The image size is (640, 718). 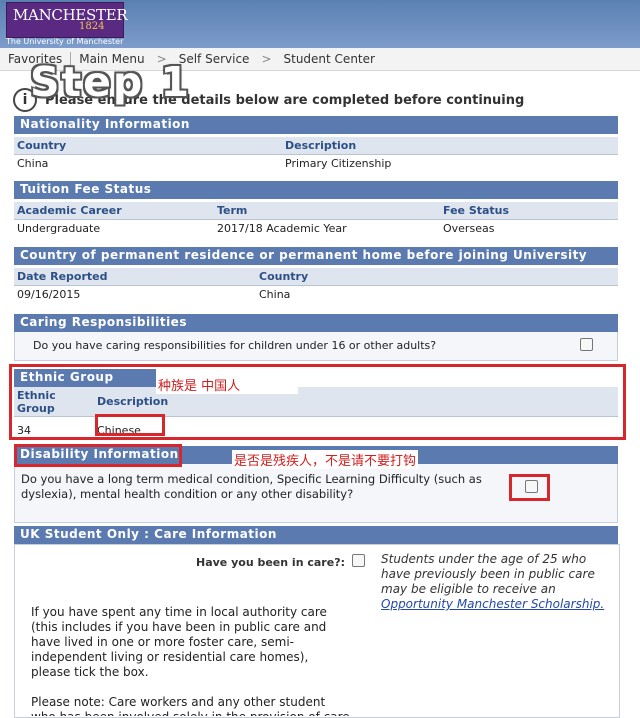 What do you see at coordinates (316, 323) in the screenshot?
I see `caring-title: Caring Responsibilities` at bounding box center [316, 323].